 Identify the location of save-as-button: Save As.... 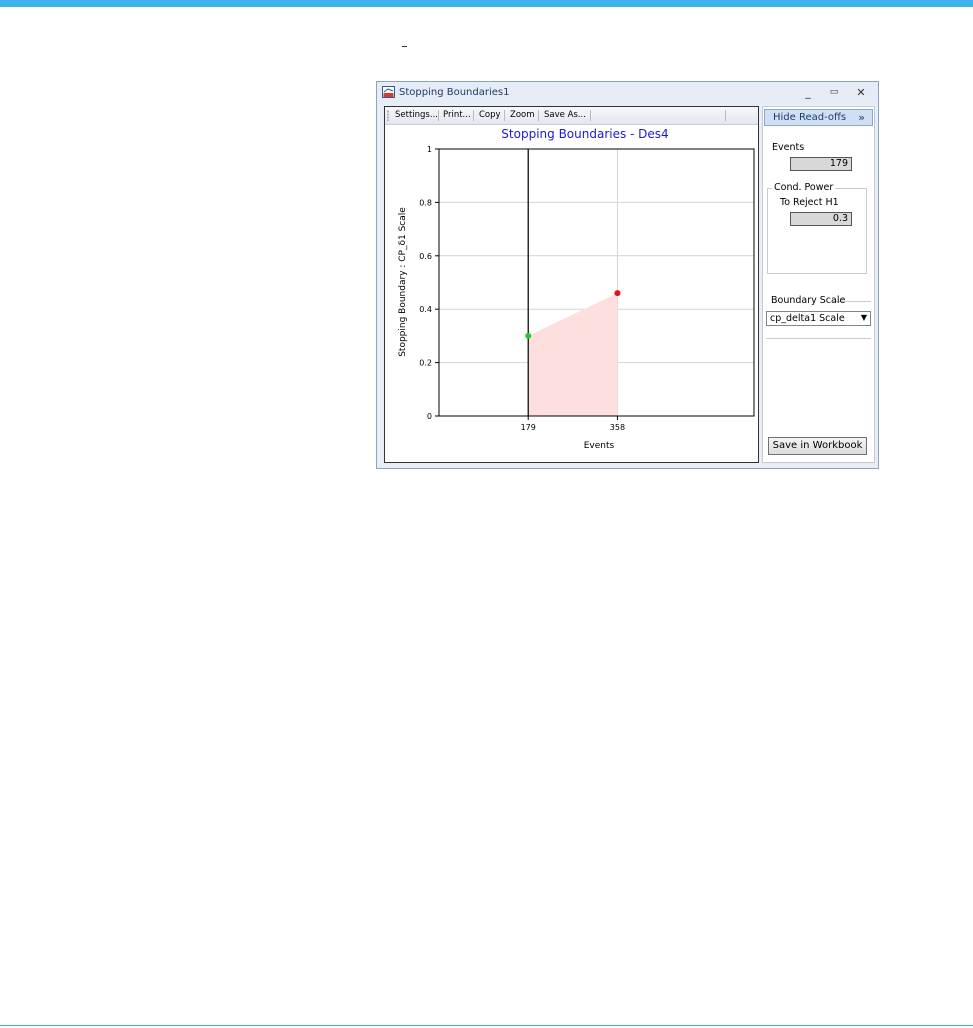
(565, 115).